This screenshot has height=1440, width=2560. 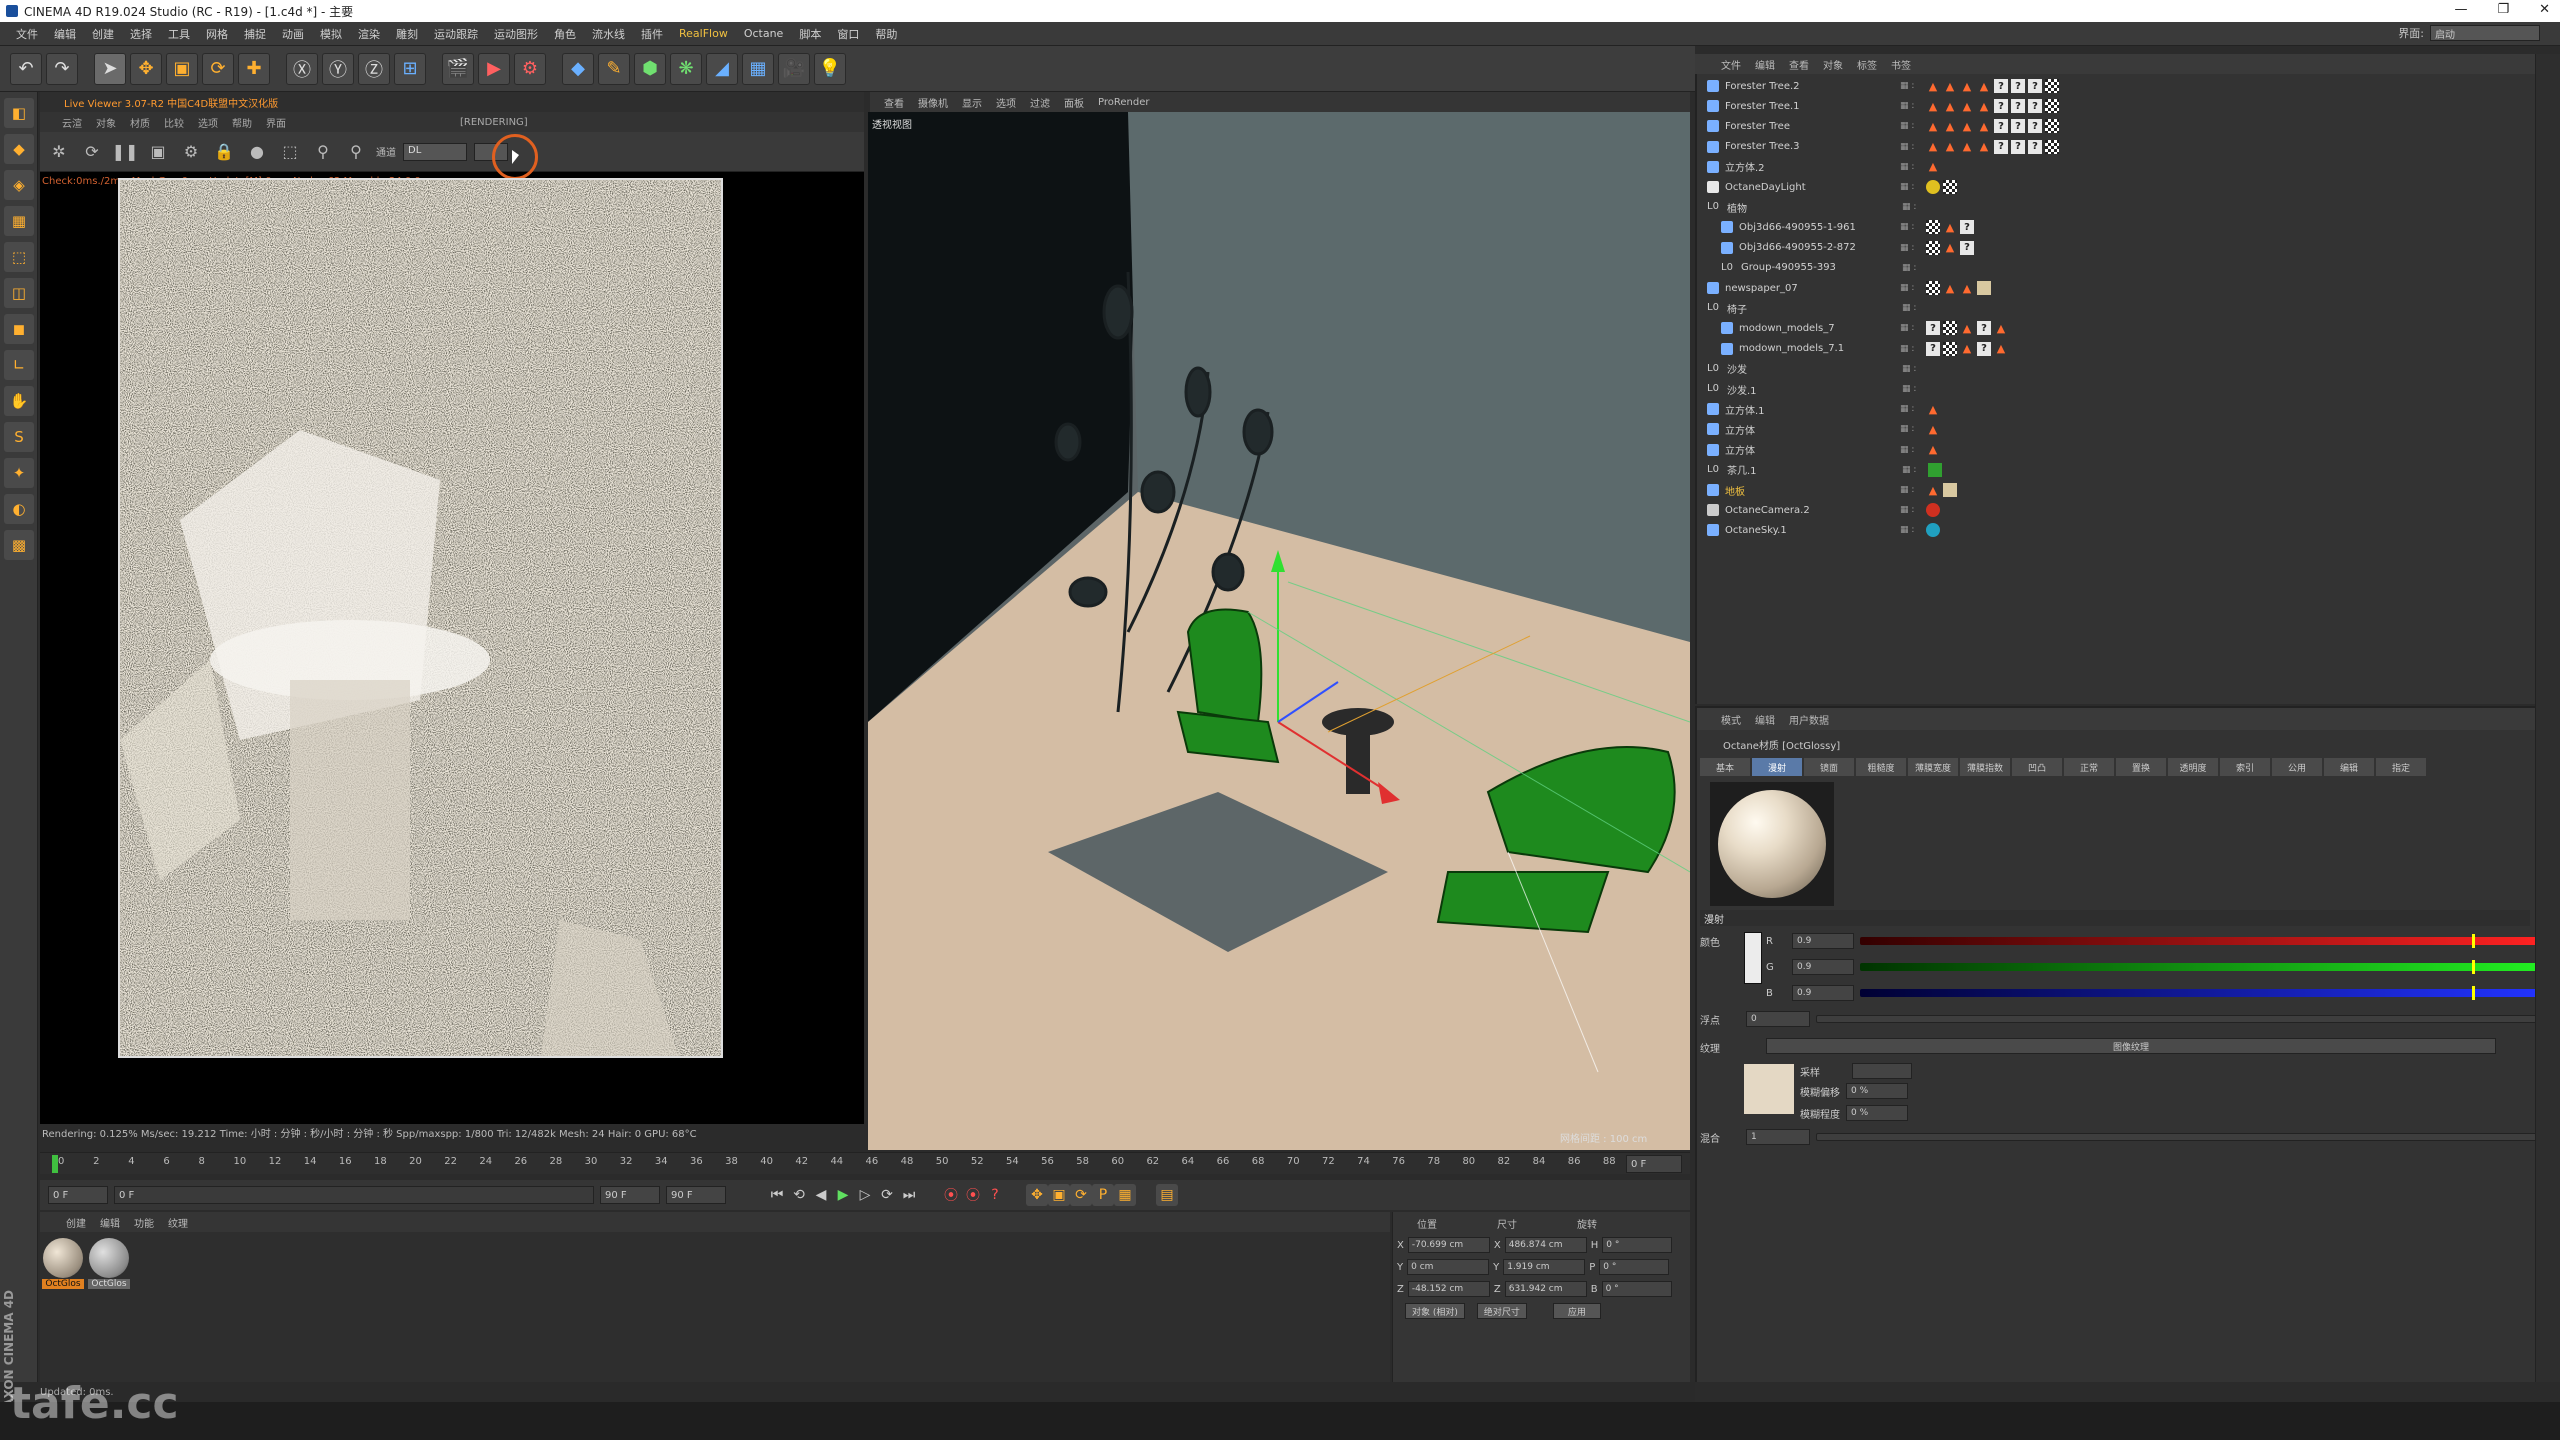 What do you see at coordinates (1074, 102) in the screenshot?
I see `vp-menu-panel: 面板` at bounding box center [1074, 102].